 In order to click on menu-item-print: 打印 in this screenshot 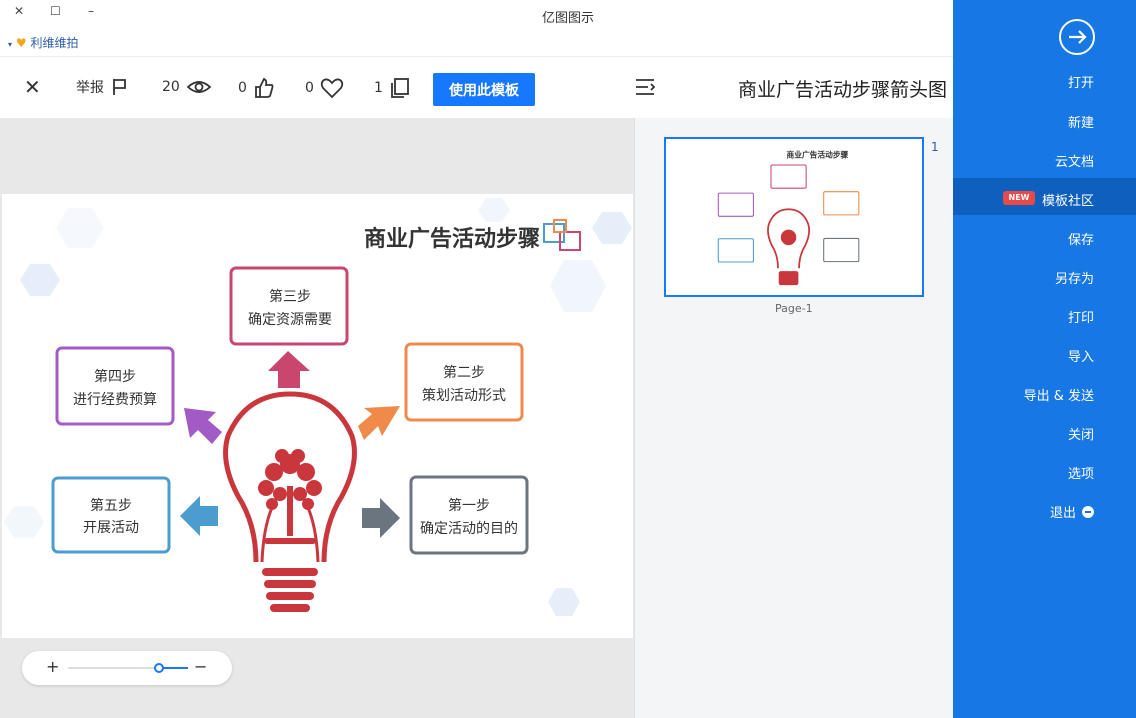, I will do `click(1081, 316)`.